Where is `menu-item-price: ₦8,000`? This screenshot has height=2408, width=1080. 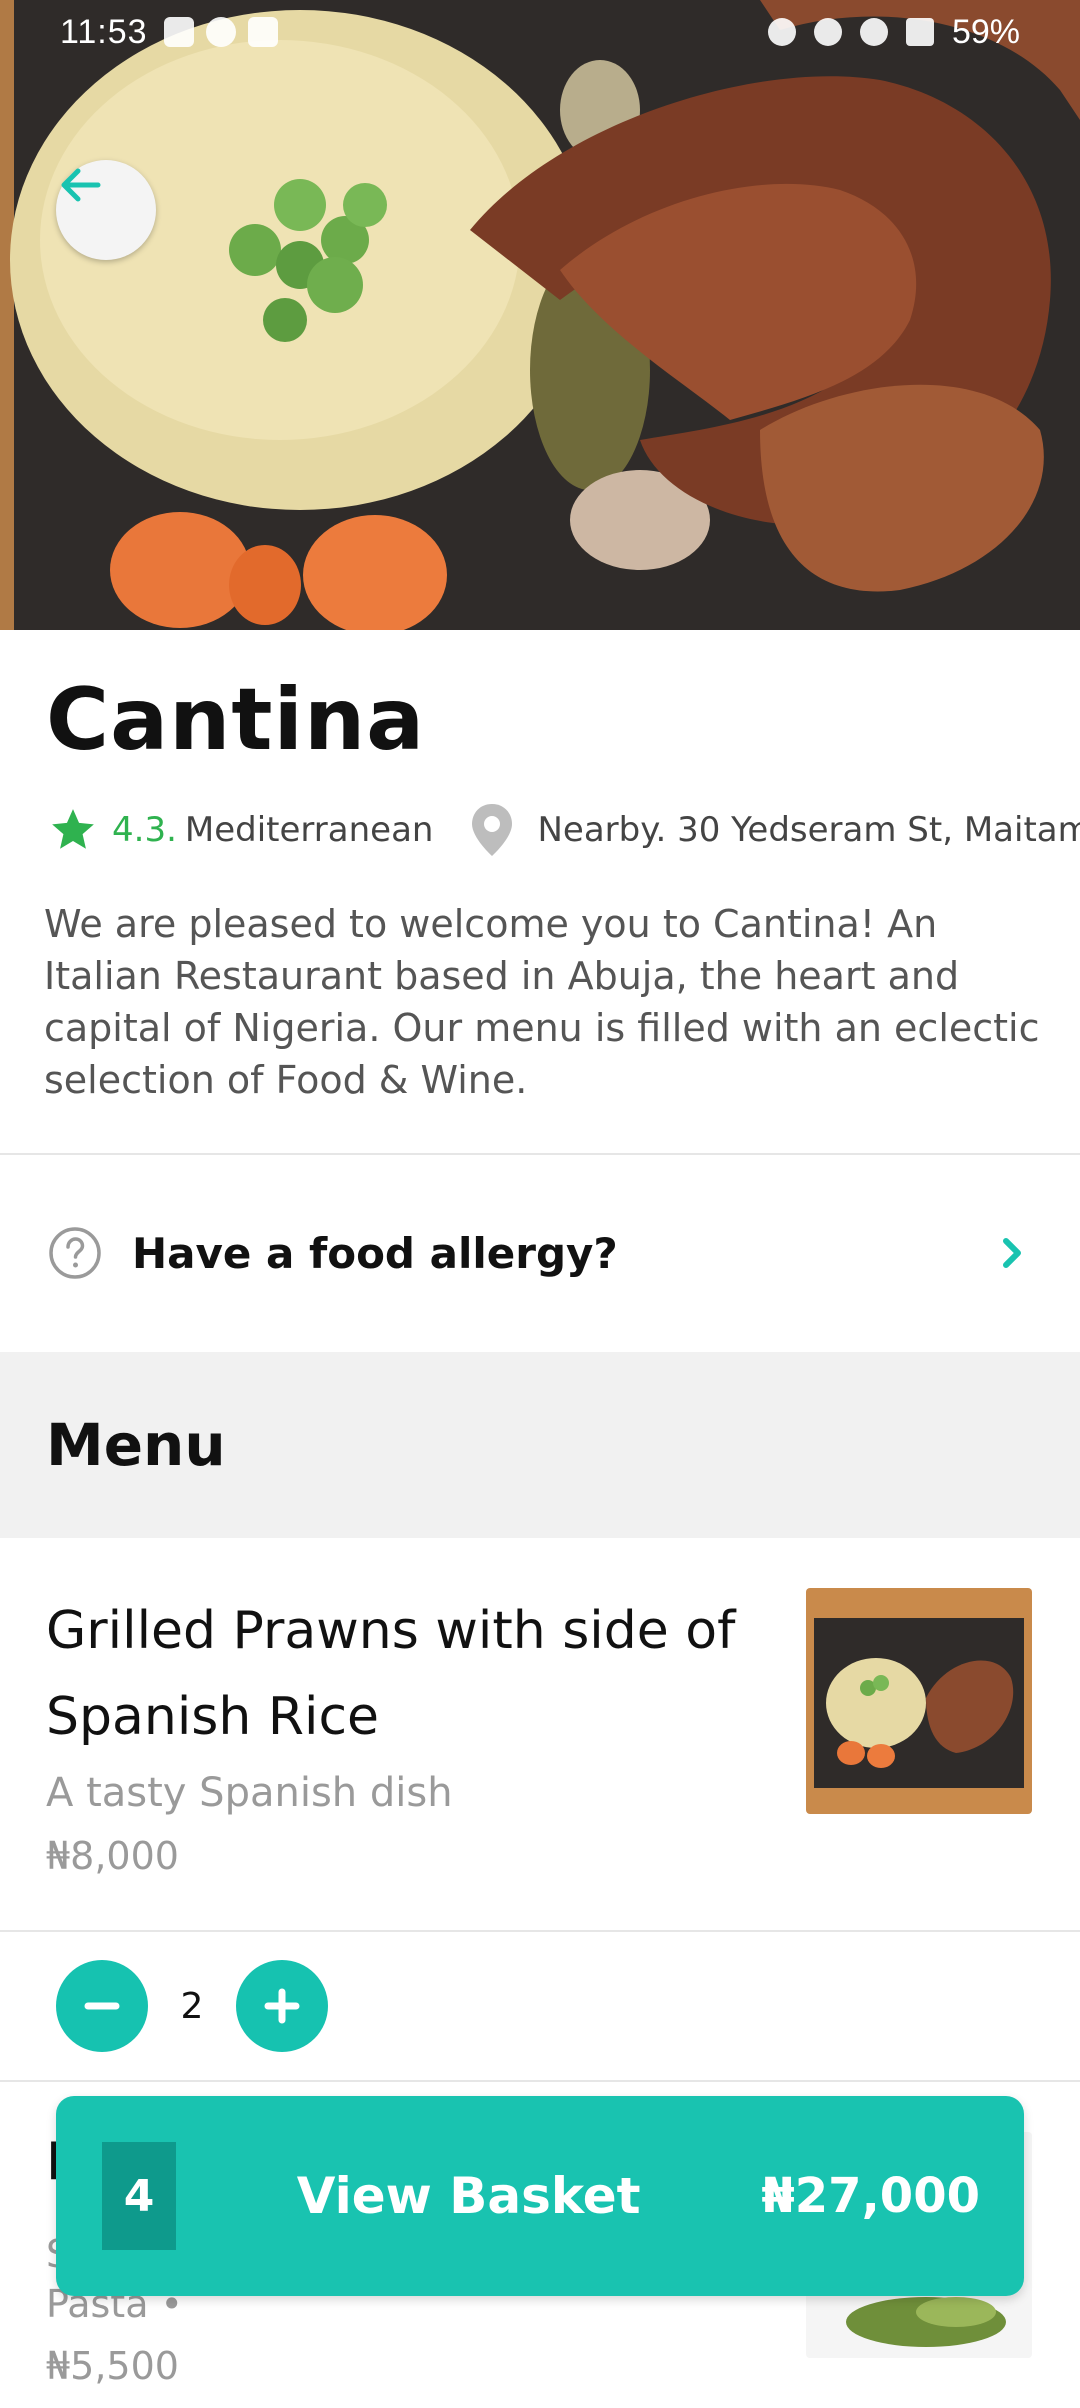 menu-item-price: ₦8,000 is located at coordinates (112, 1856).